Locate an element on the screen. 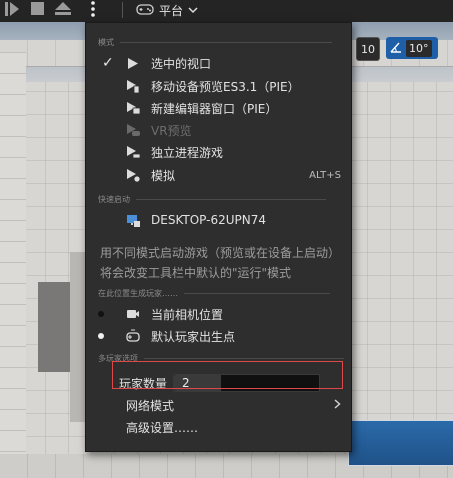 This screenshot has width=453, height=478. eject-icon is located at coordinates (63, 10).